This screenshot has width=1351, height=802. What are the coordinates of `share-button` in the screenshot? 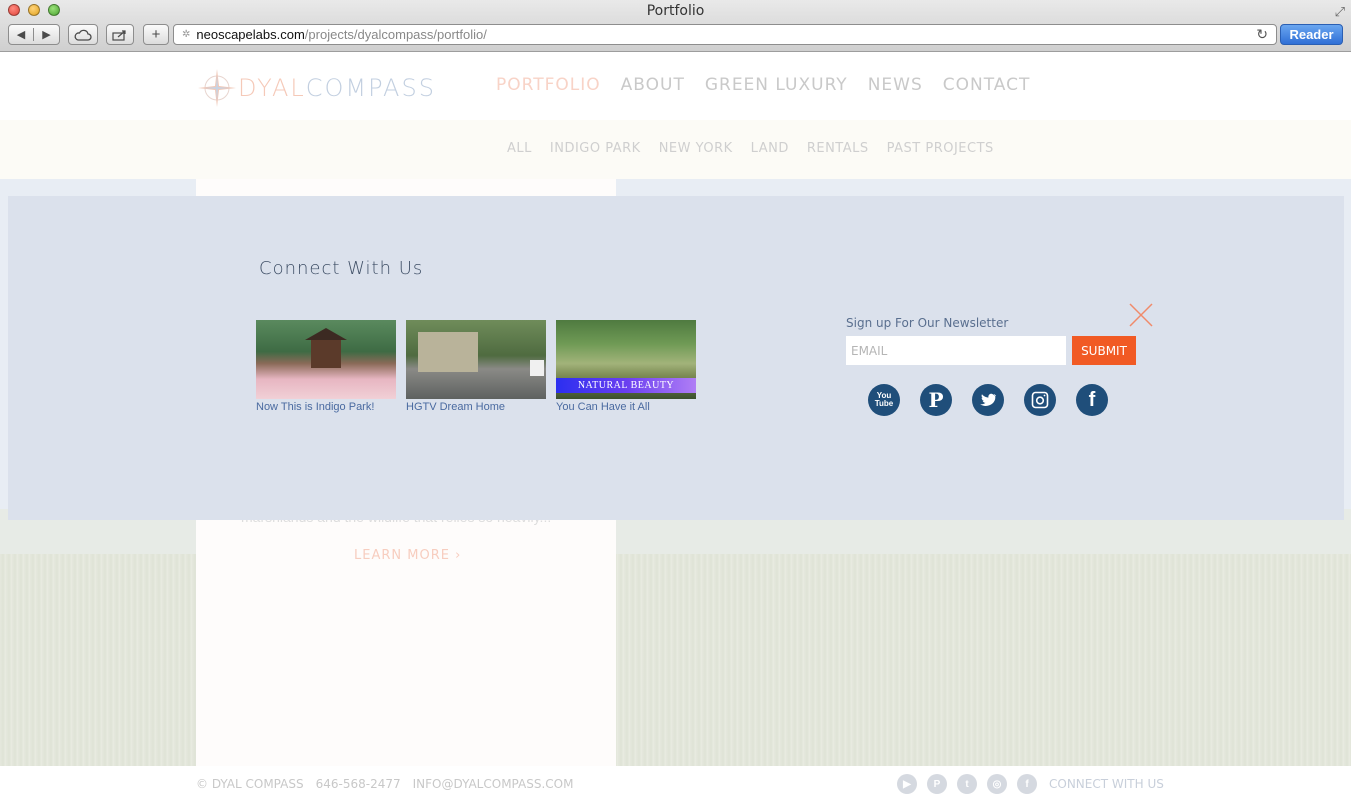 It's located at (120, 34).